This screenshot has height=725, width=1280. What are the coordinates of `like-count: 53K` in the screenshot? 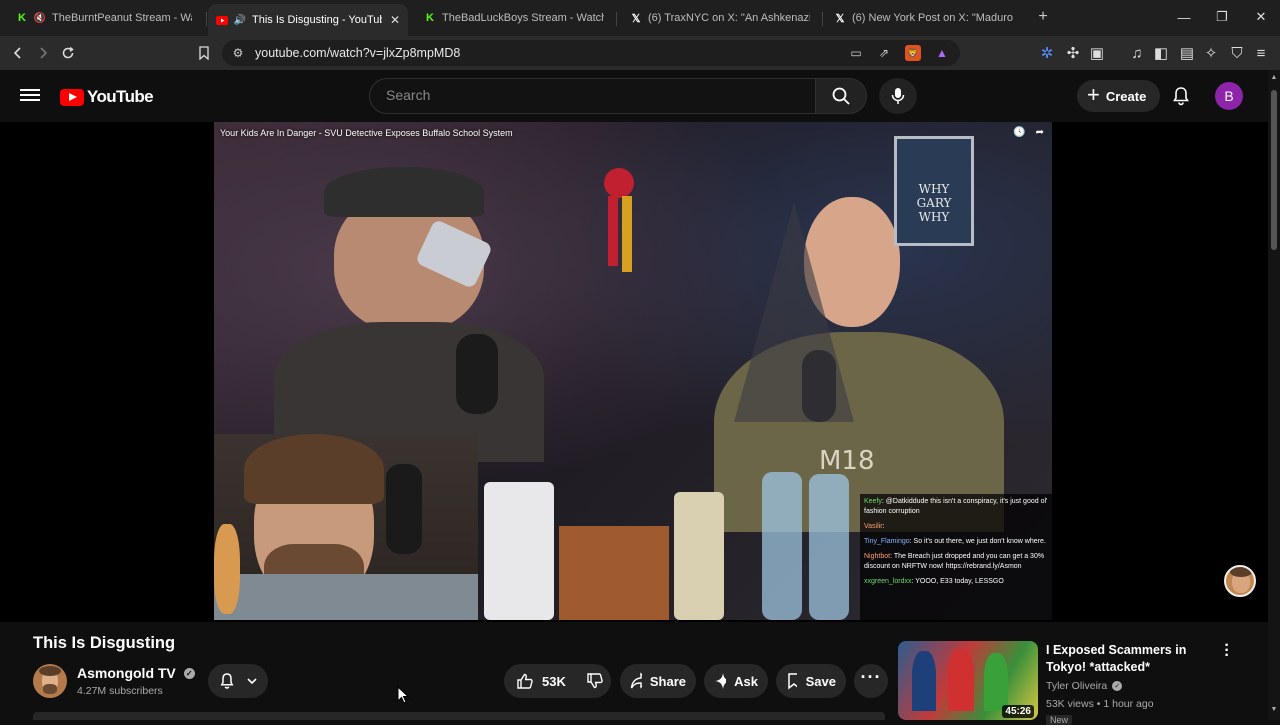 It's located at (554, 681).